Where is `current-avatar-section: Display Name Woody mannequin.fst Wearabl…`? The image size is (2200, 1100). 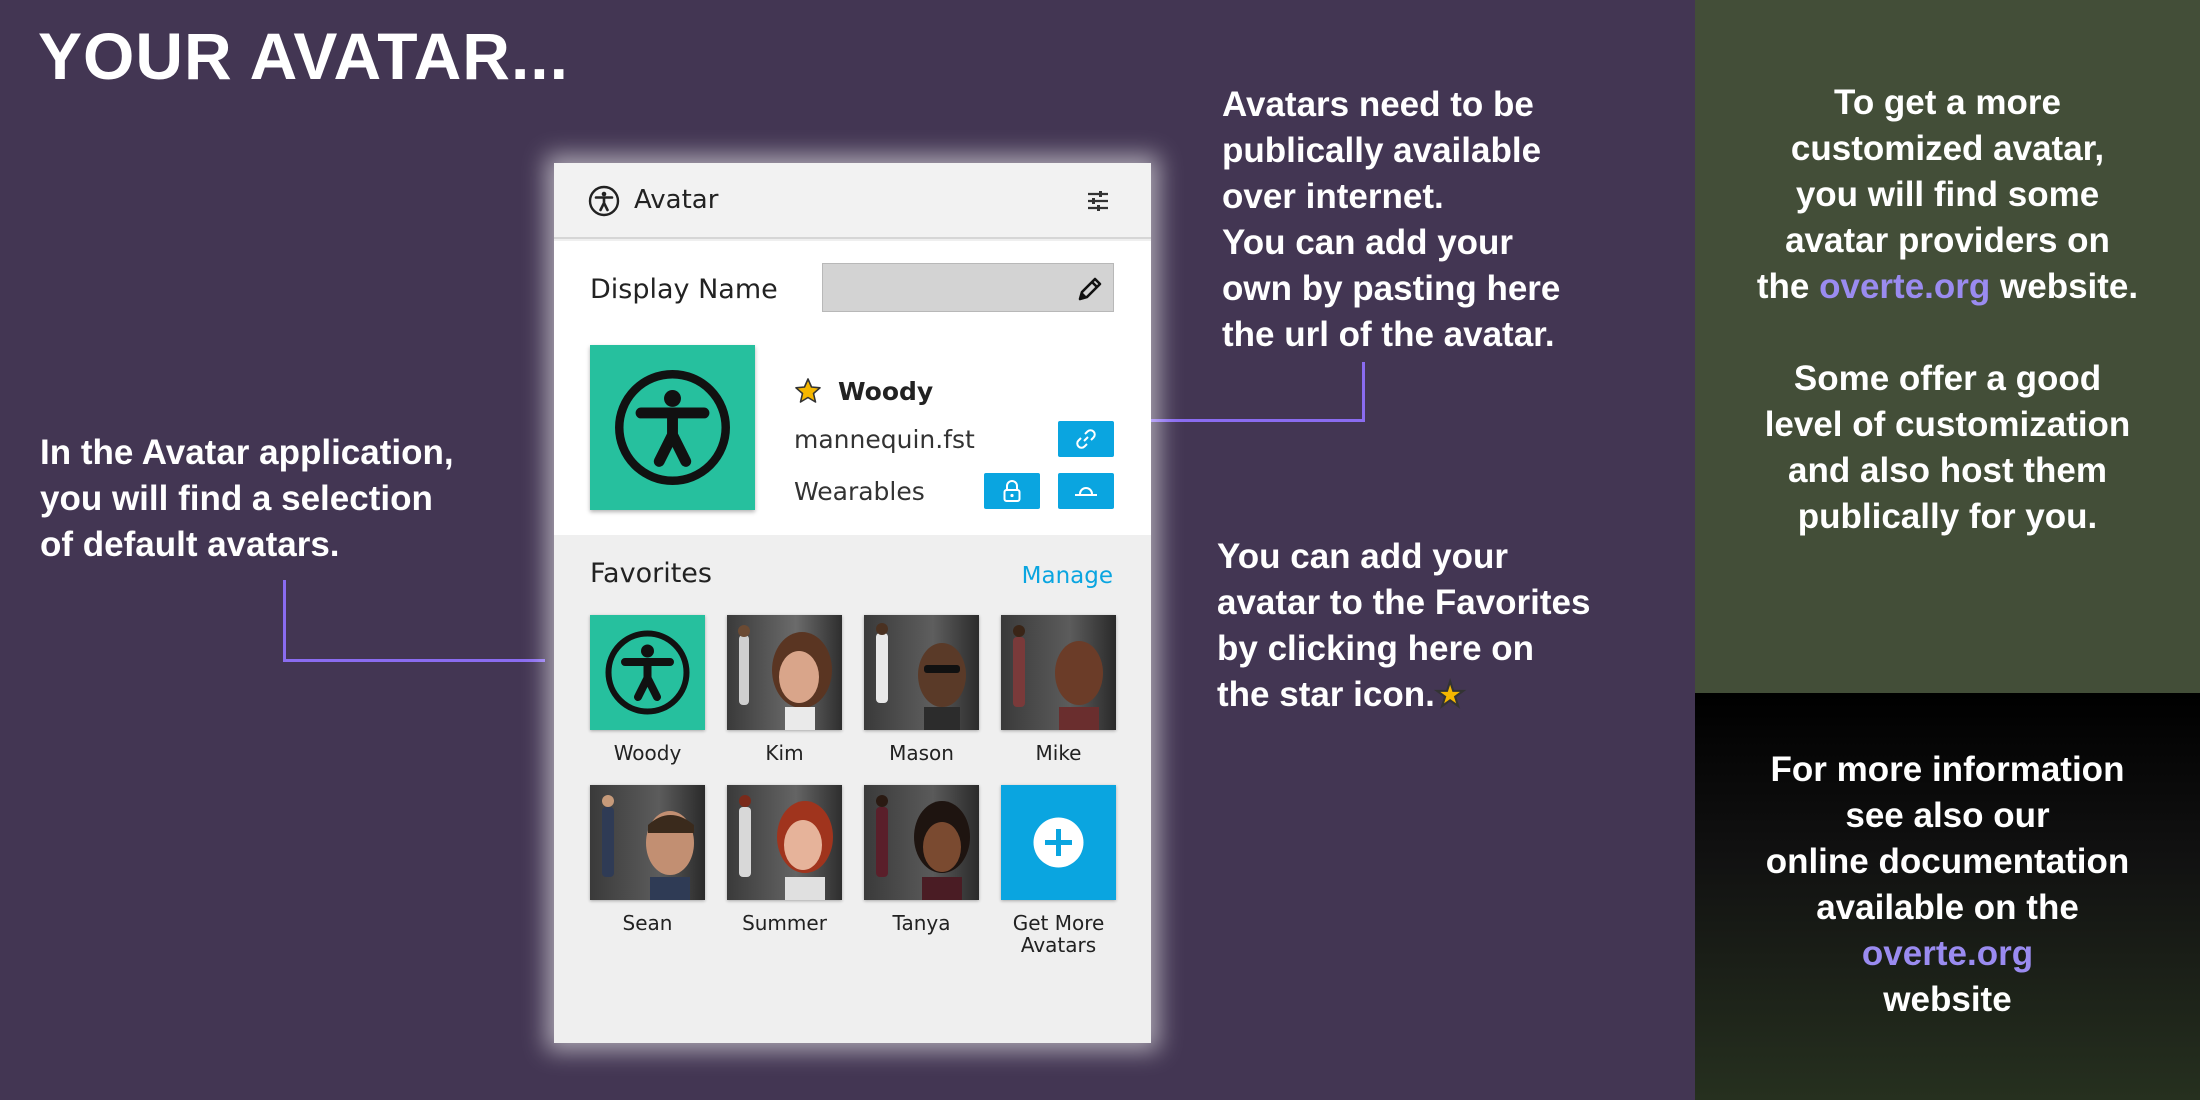 current-avatar-section: Display Name Woody mannequin.fst Wearabl… is located at coordinates (852, 388).